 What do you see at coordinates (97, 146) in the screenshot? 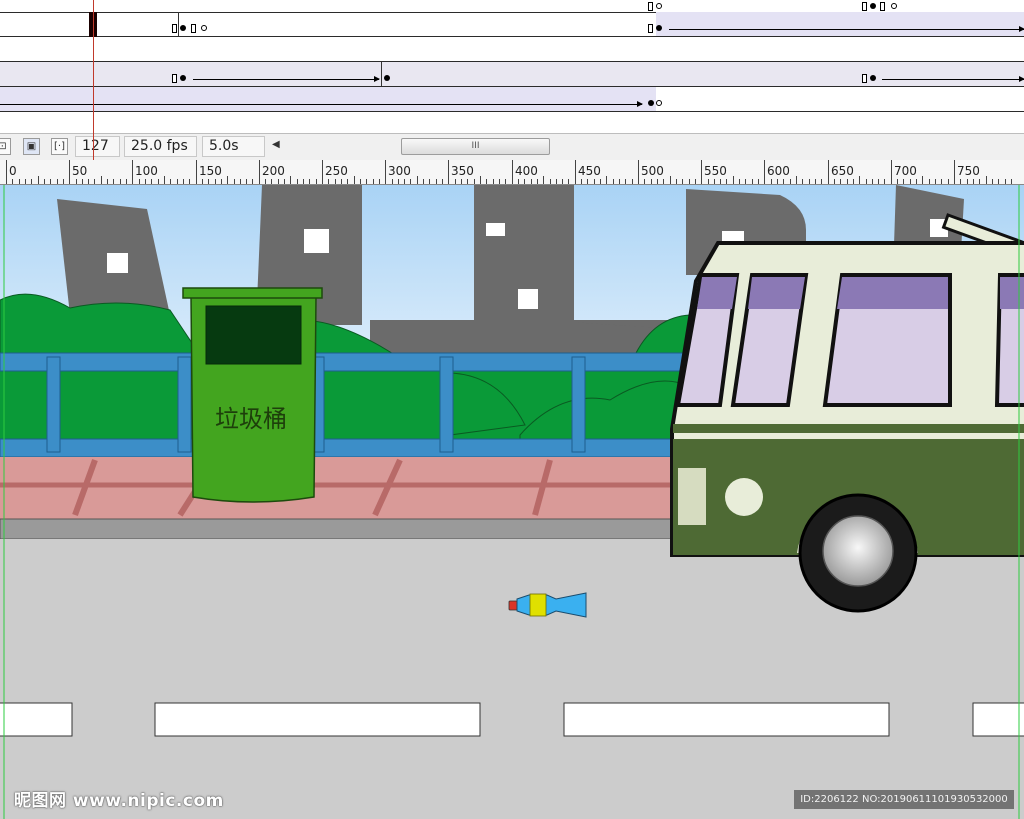
I see `current-frame-field: 127` at bounding box center [97, 146].